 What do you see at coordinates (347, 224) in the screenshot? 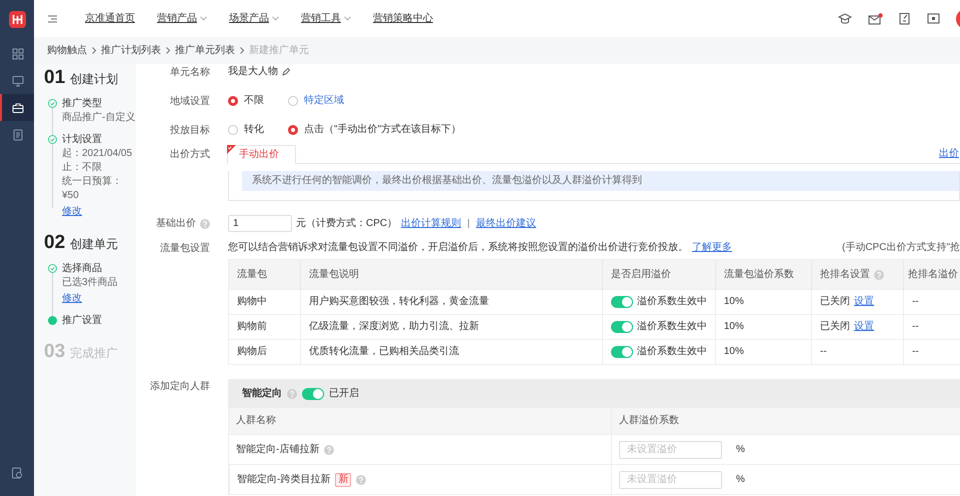
I see `unit-text: 元（计费方式：CPC）` at bounding box center [347, 224].